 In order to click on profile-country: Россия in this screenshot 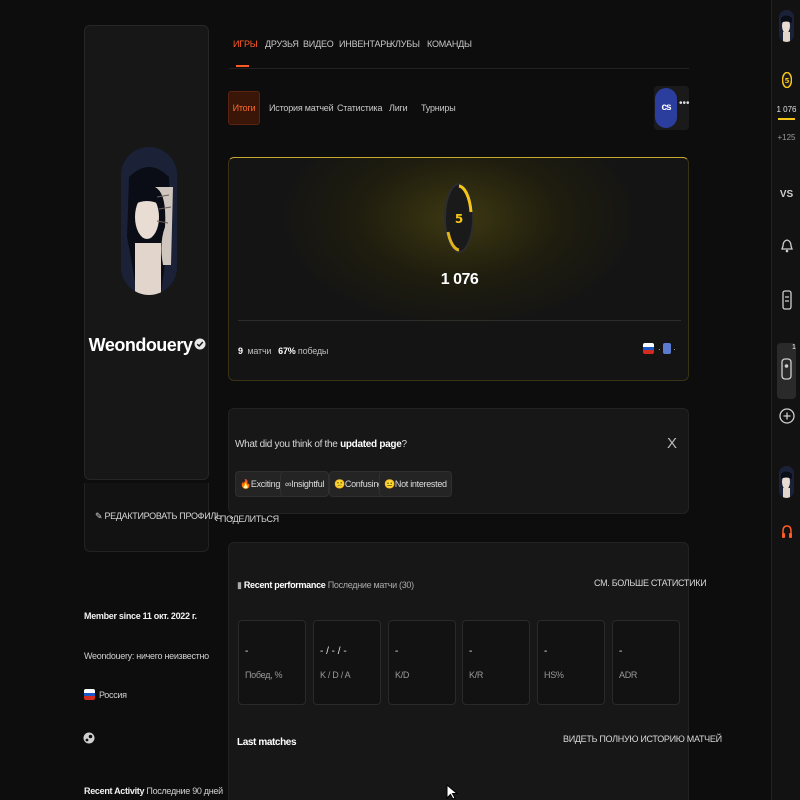, I will do `click(105, 694)`.